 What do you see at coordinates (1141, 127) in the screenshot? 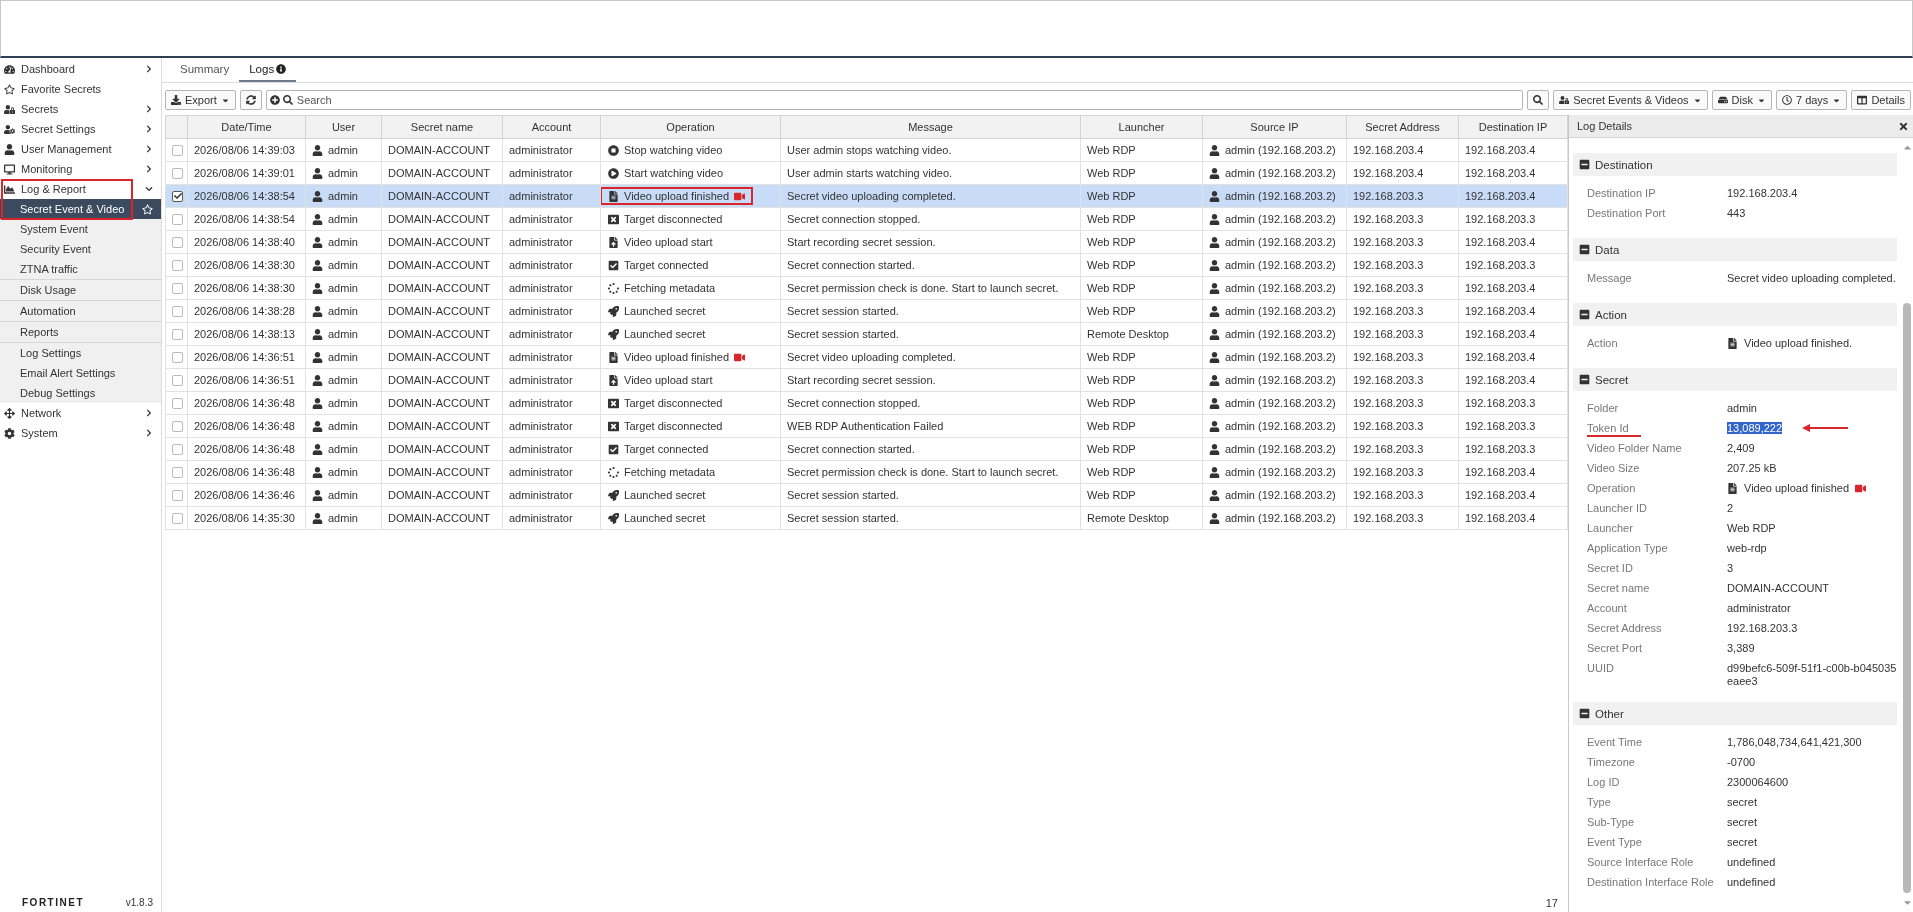
I see `column-header: Launcher` at bounding box center [1141, 127].